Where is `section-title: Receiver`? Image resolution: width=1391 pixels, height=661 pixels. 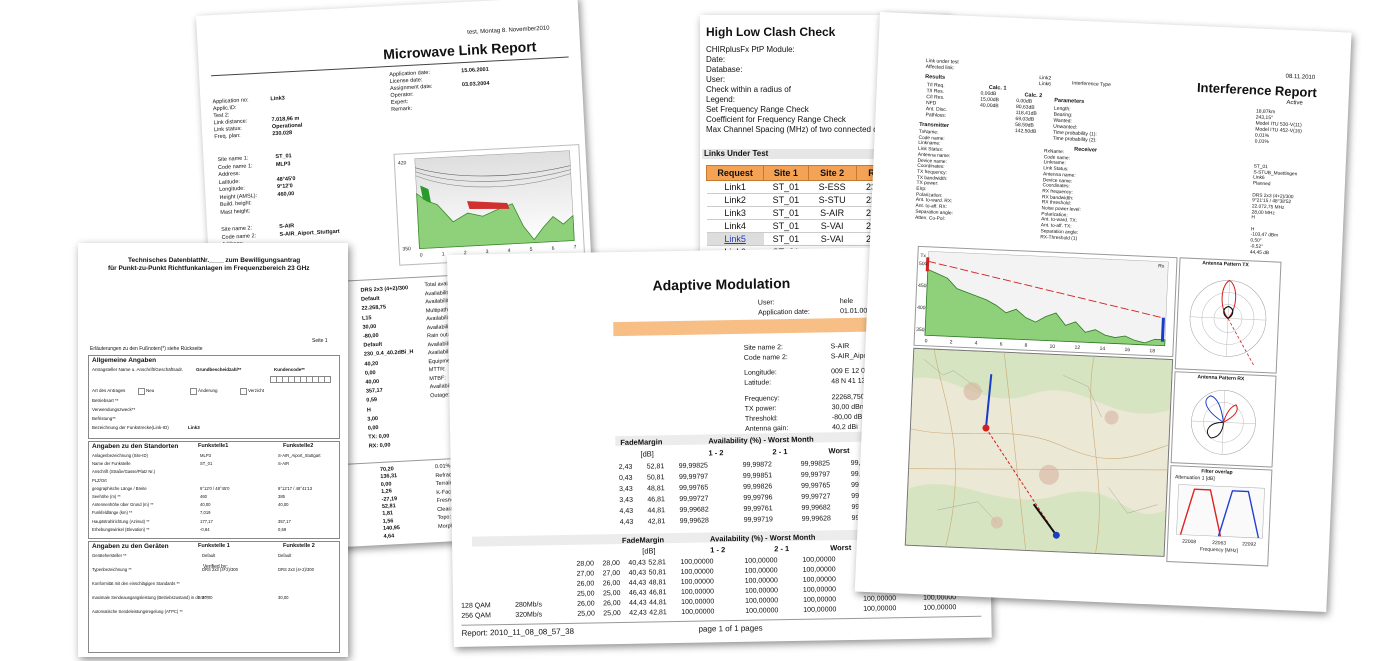 section-title: Receiver is located at coordinates (1085, 150).